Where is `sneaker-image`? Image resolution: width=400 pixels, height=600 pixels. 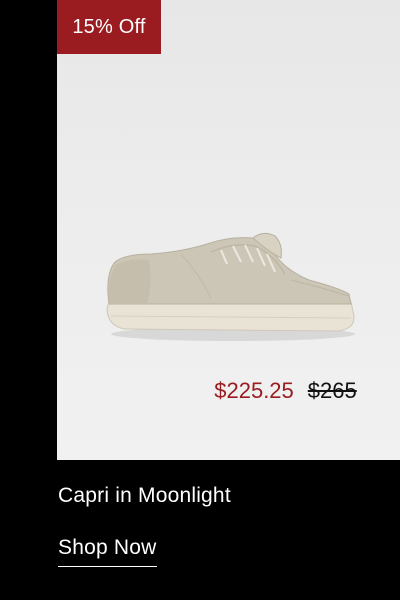 sneaker-image is located at coordinates (229, 287).